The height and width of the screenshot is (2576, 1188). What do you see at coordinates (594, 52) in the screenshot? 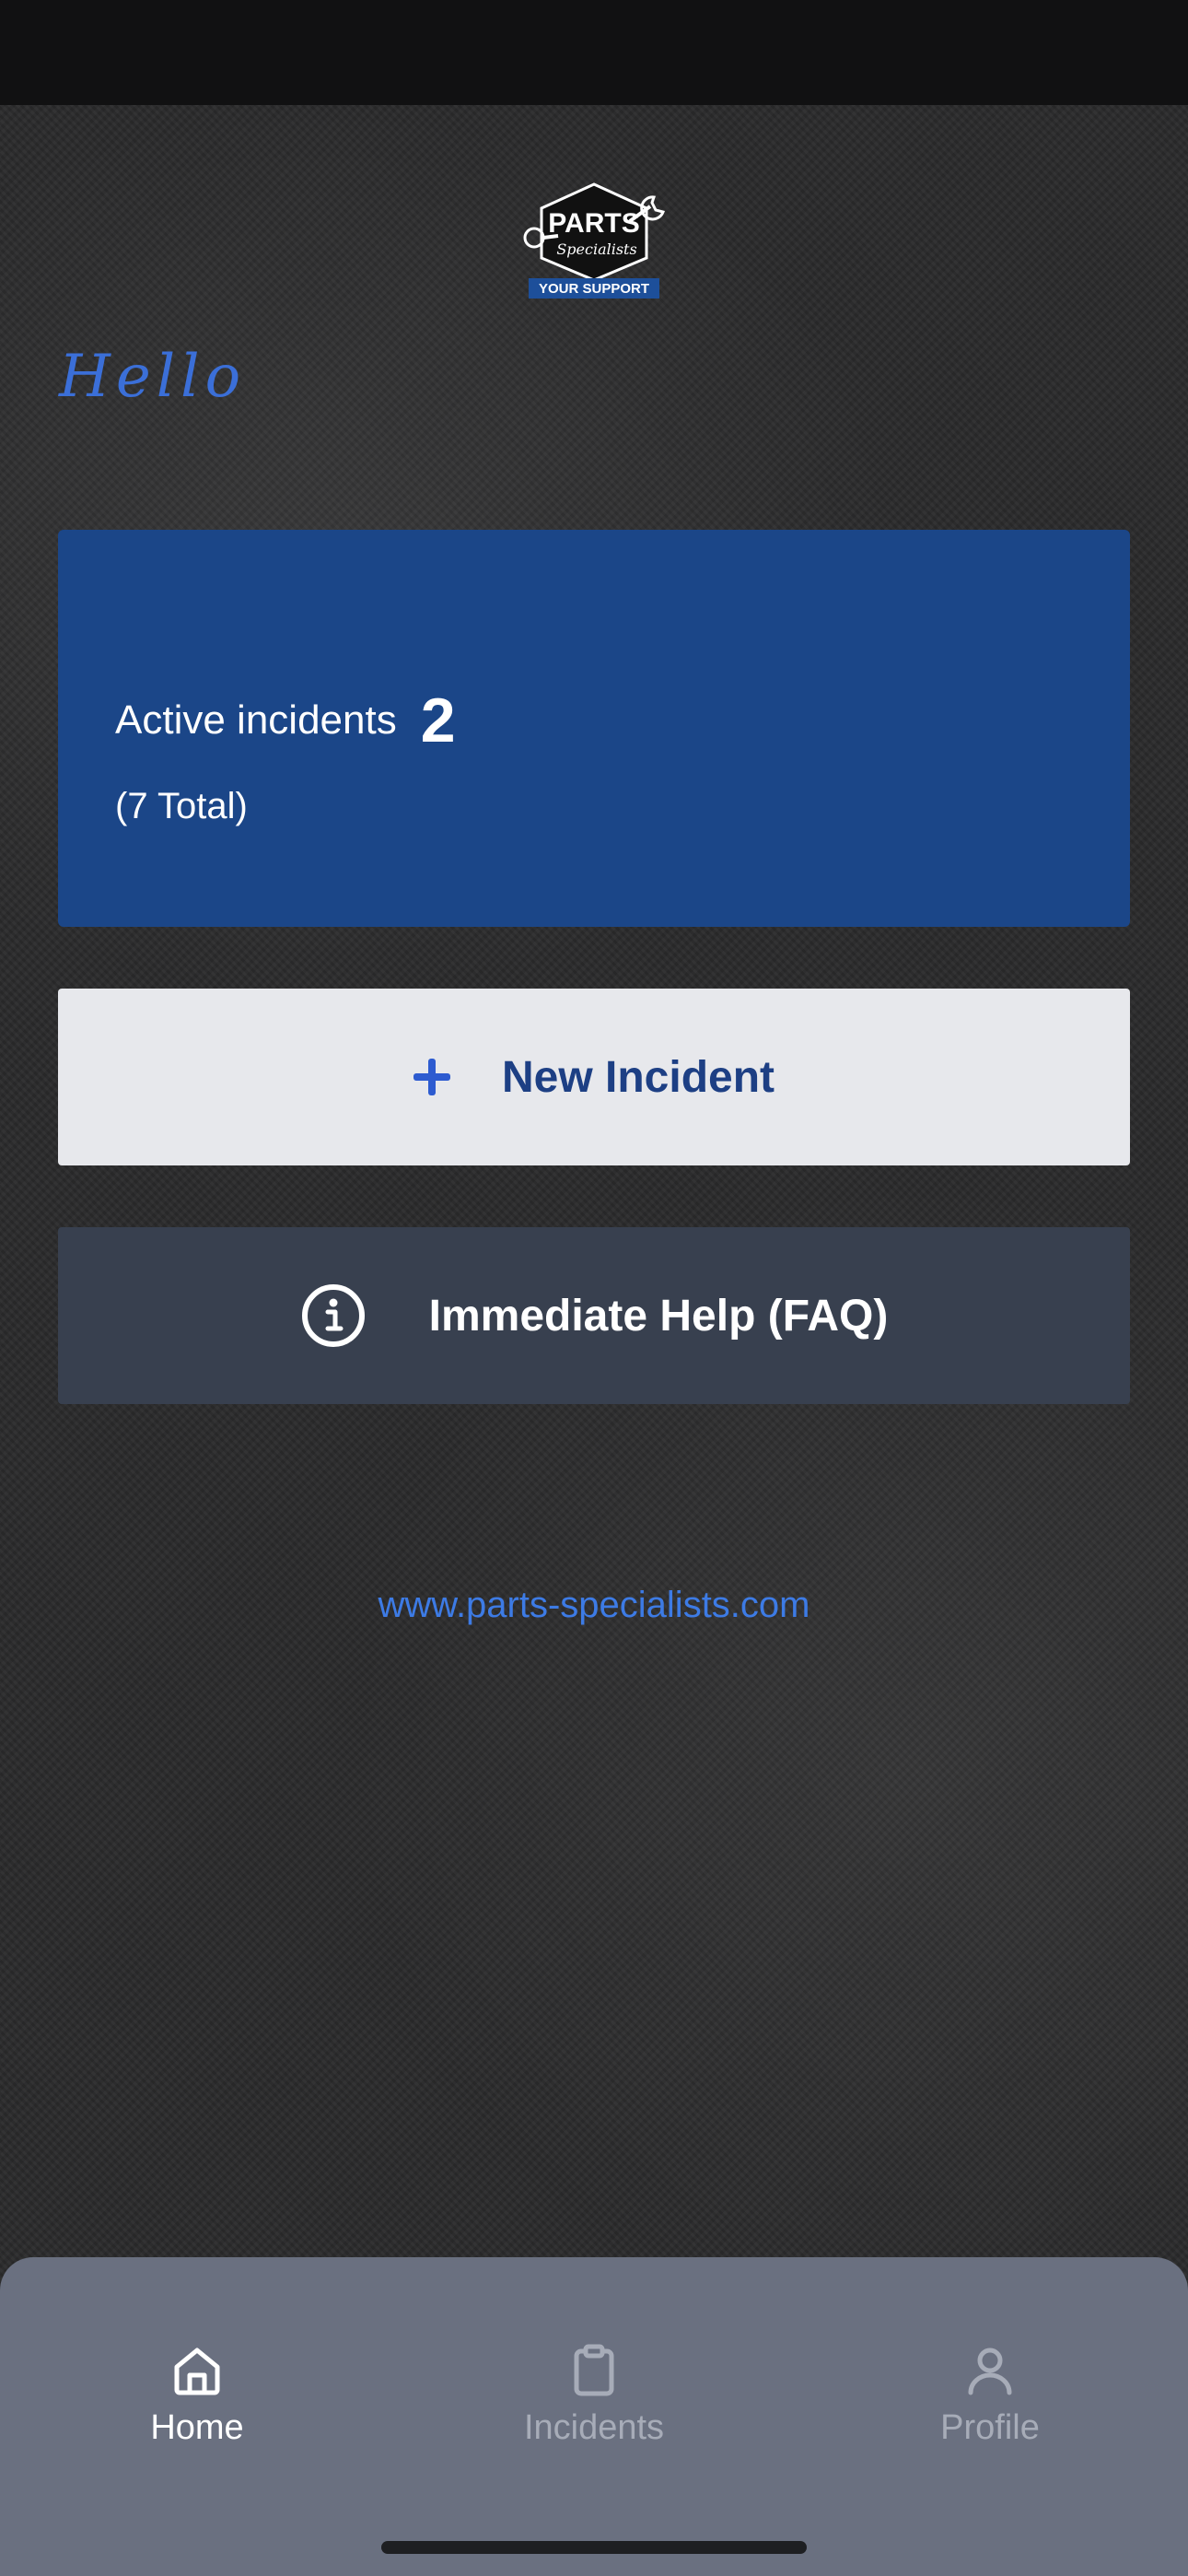
I see `status-bar` at bounding box center [594, 52].